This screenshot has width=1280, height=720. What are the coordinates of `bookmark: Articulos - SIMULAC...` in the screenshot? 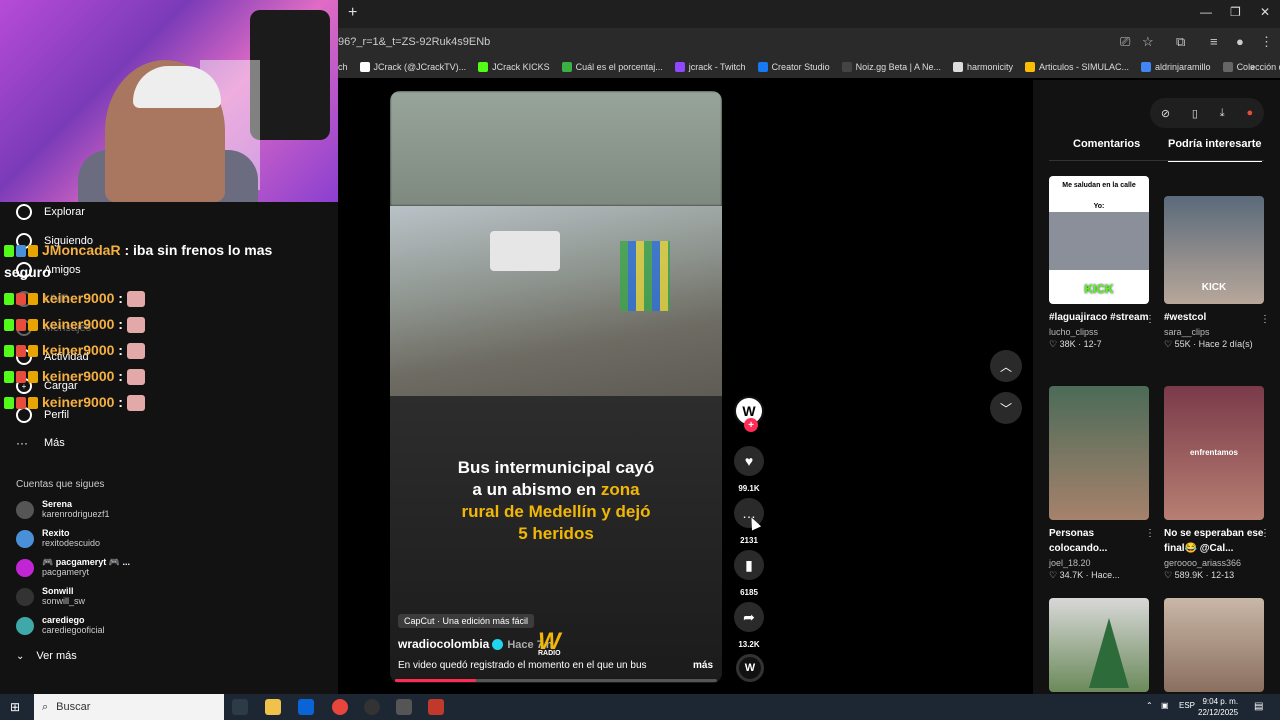 It's located at (1077, 67).